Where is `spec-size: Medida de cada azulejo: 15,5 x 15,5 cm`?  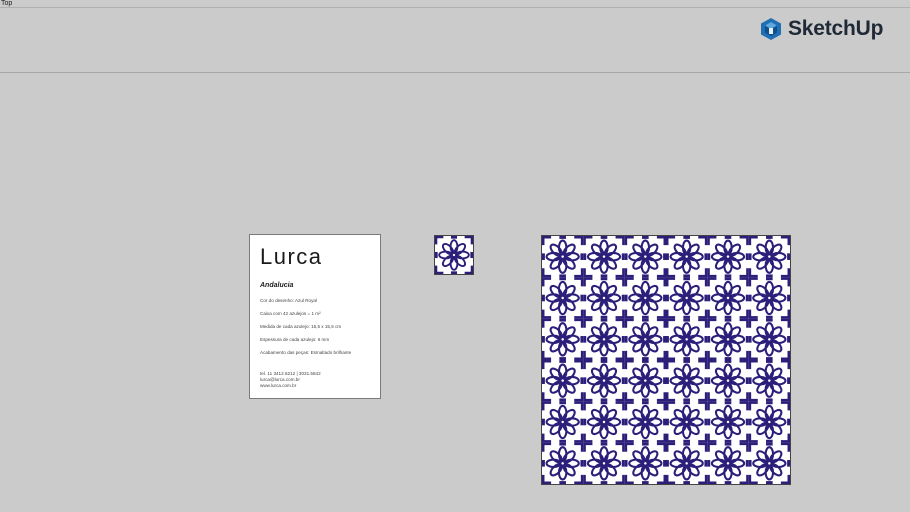 spec-size: Medida de cada azulejo: 15,5 x 15,5 cm is located at coordinates (301, 326).